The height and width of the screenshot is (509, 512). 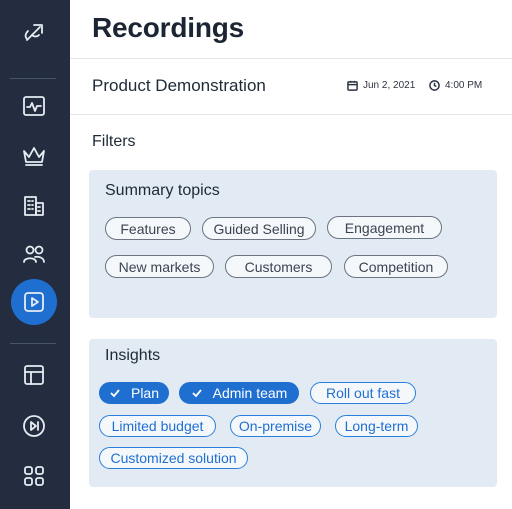 What do you see at coordinates (159, 266) in the screenshot?
I see `topic-chip: New markets` at bounding box center [159, 266].